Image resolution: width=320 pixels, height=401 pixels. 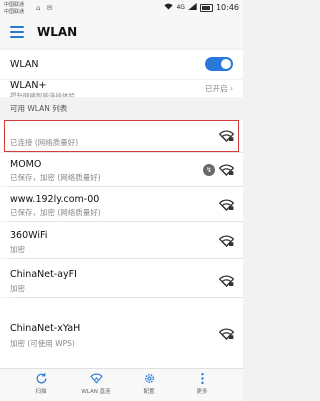 What do you see at coordinates (24, 64) in the screenshot?
I see `wlan-toggle-label: WLAN` at bounding box center [24, 64].